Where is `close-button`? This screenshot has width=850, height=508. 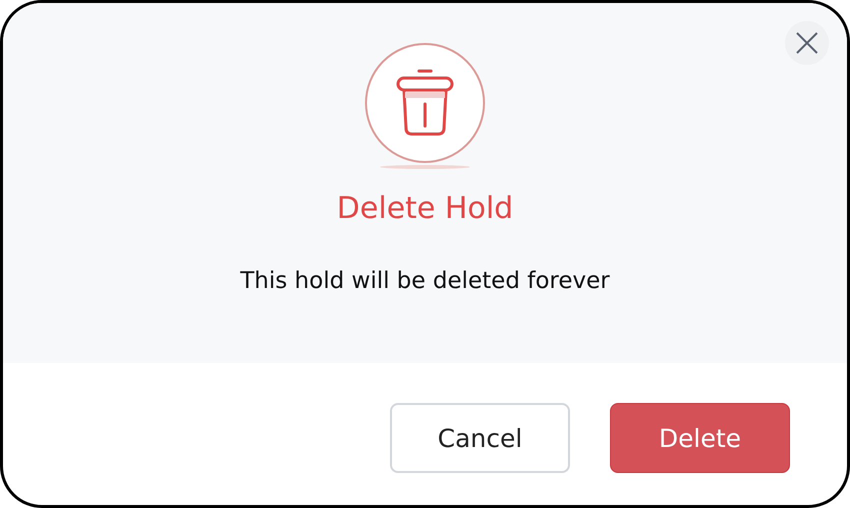 close-button is located at coordinates (807, 43).